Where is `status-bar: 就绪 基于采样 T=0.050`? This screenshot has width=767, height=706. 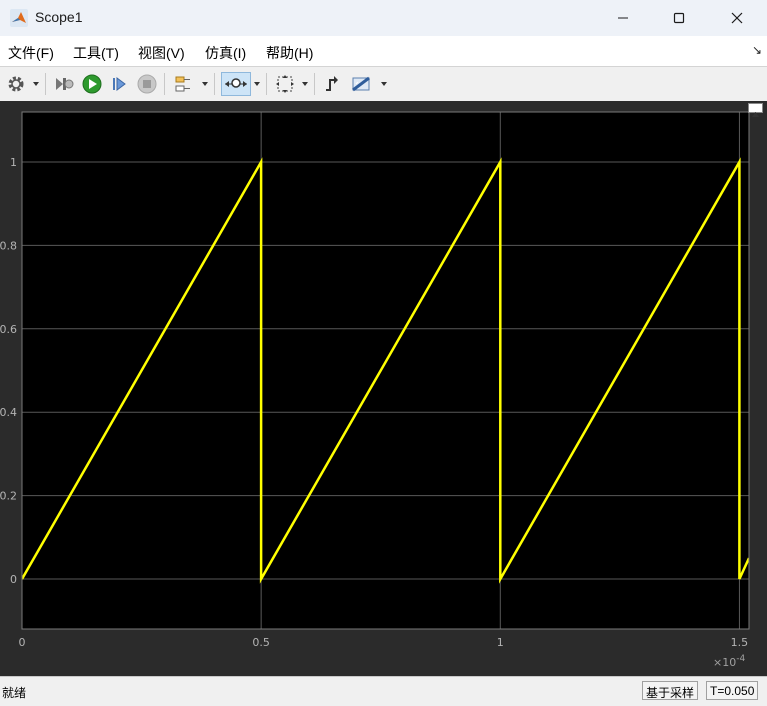 status-bar: 就绪 基于采样 T=0.050 is located at coordinates (383, 691).